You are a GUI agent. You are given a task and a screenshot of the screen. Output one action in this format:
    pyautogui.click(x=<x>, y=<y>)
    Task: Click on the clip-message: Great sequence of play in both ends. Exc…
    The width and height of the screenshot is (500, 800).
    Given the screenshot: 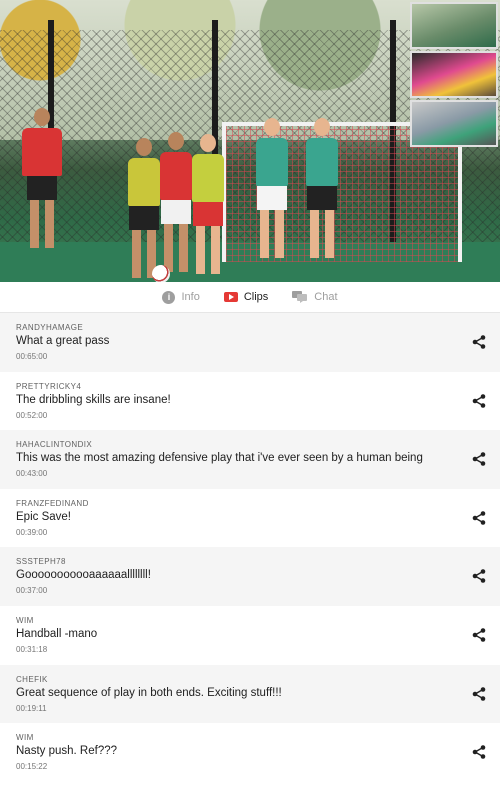 What is the action you would take?
    pyautogui.click(x=149, y=692)
    